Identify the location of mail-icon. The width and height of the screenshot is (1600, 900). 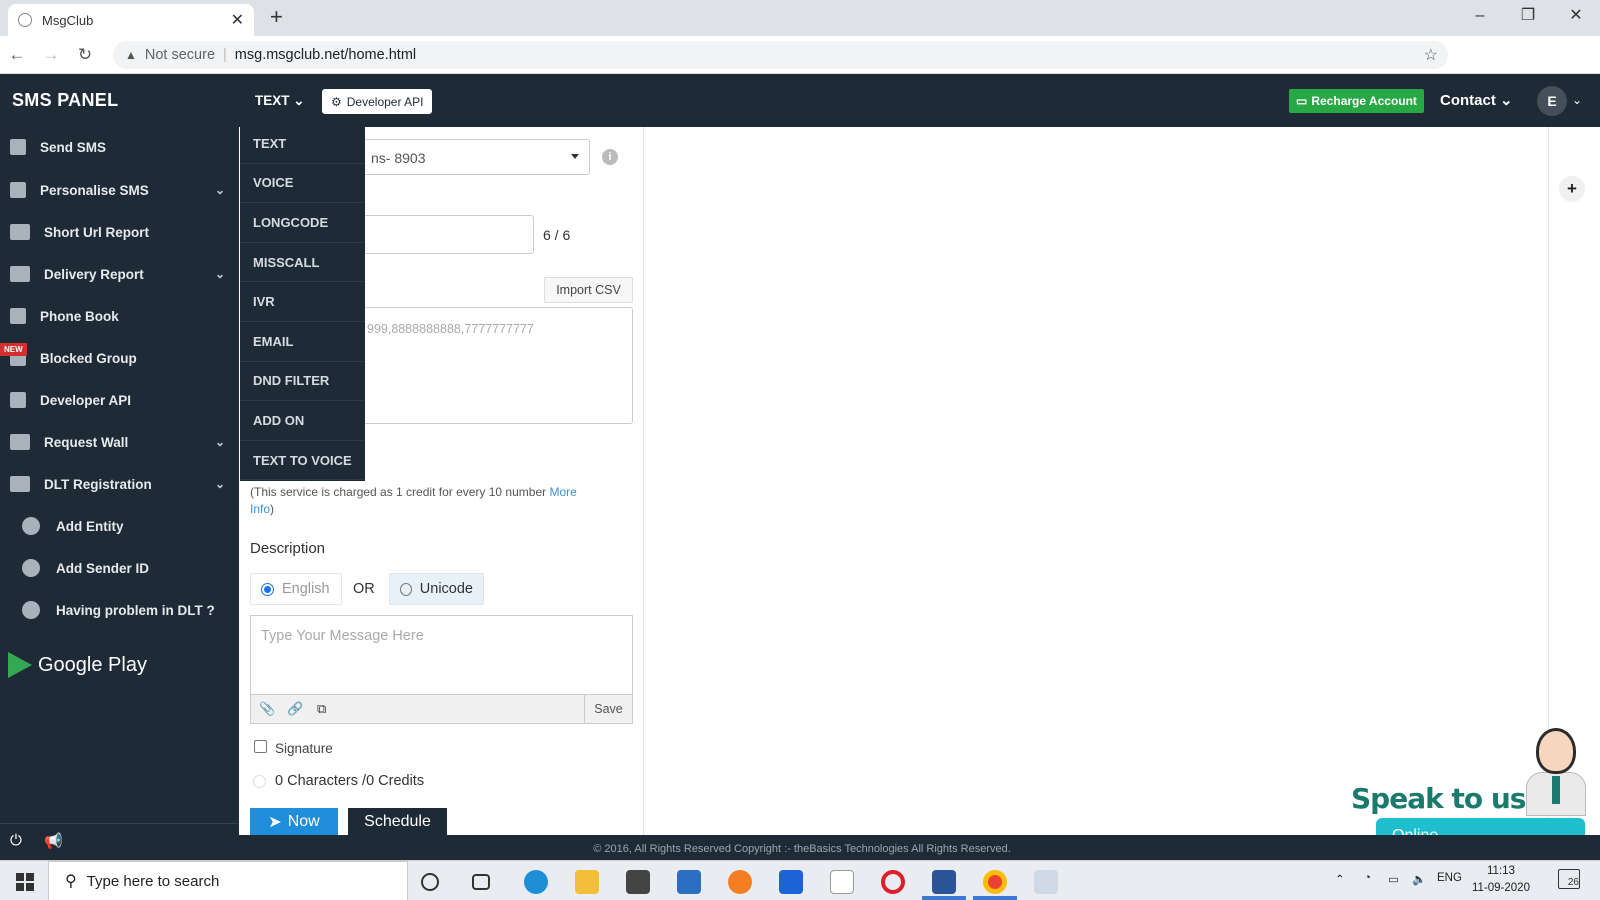
(689, 882).